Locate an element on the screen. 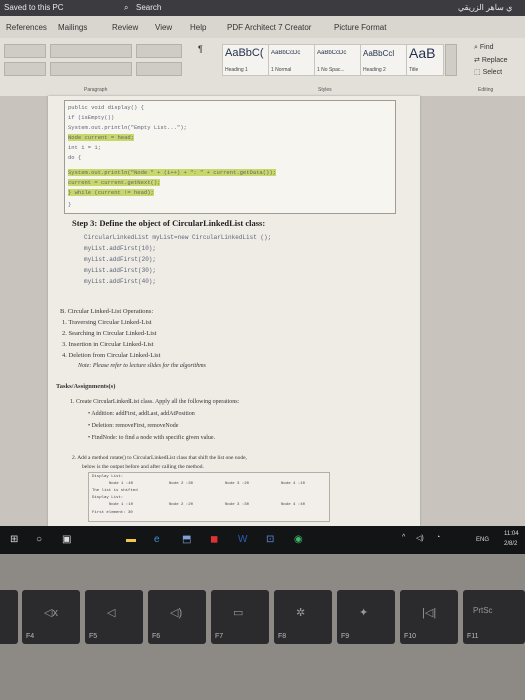 This screenshot has width=525, height=700. key-f7: ▭ F7 is located at coordinates (240, 617).